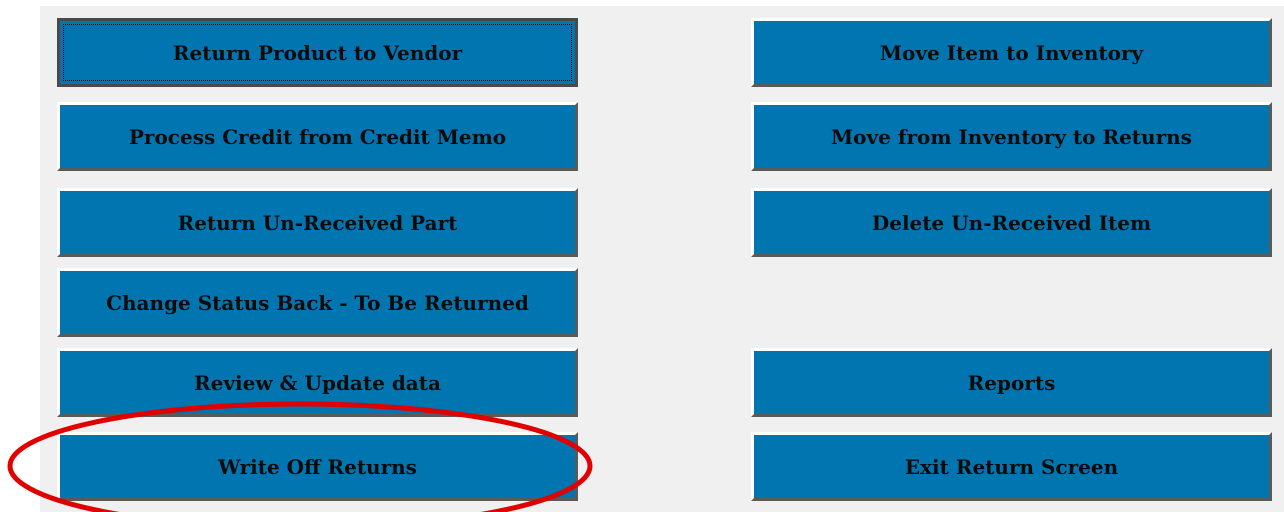  I want to click on change-status-back-button: Change Status Back - To Be Returned, so click(317, 302).